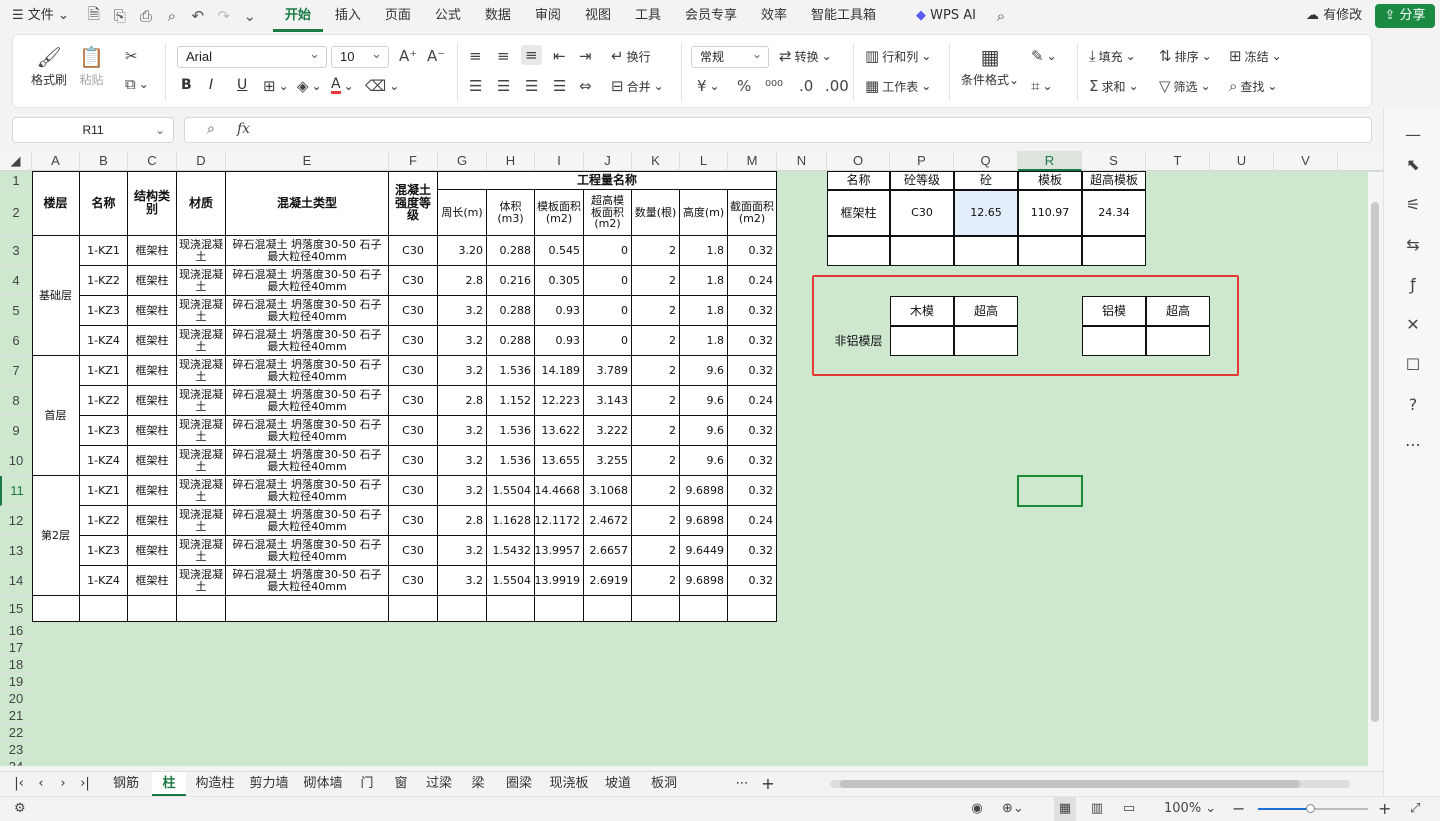 This screenshot has width=1440, height=821. I want to click on column-header-K: K, so click(656, 161).